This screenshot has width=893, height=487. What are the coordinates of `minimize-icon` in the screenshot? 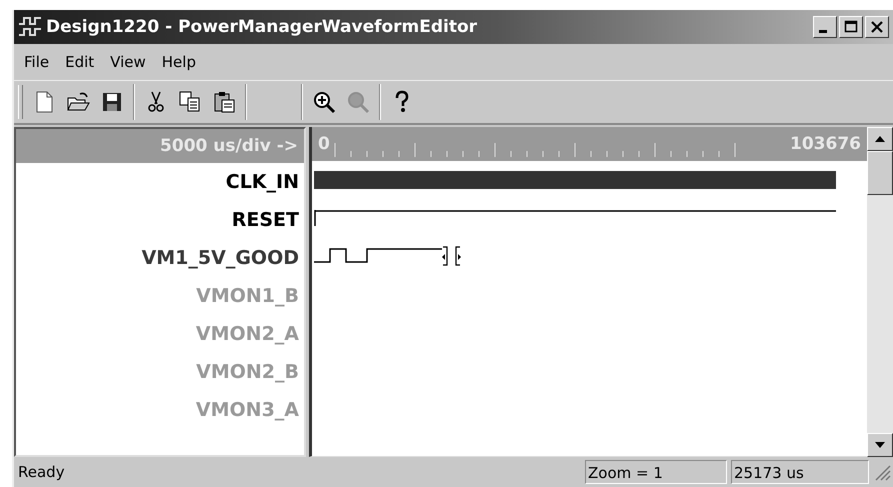 It's located at (823, 31).